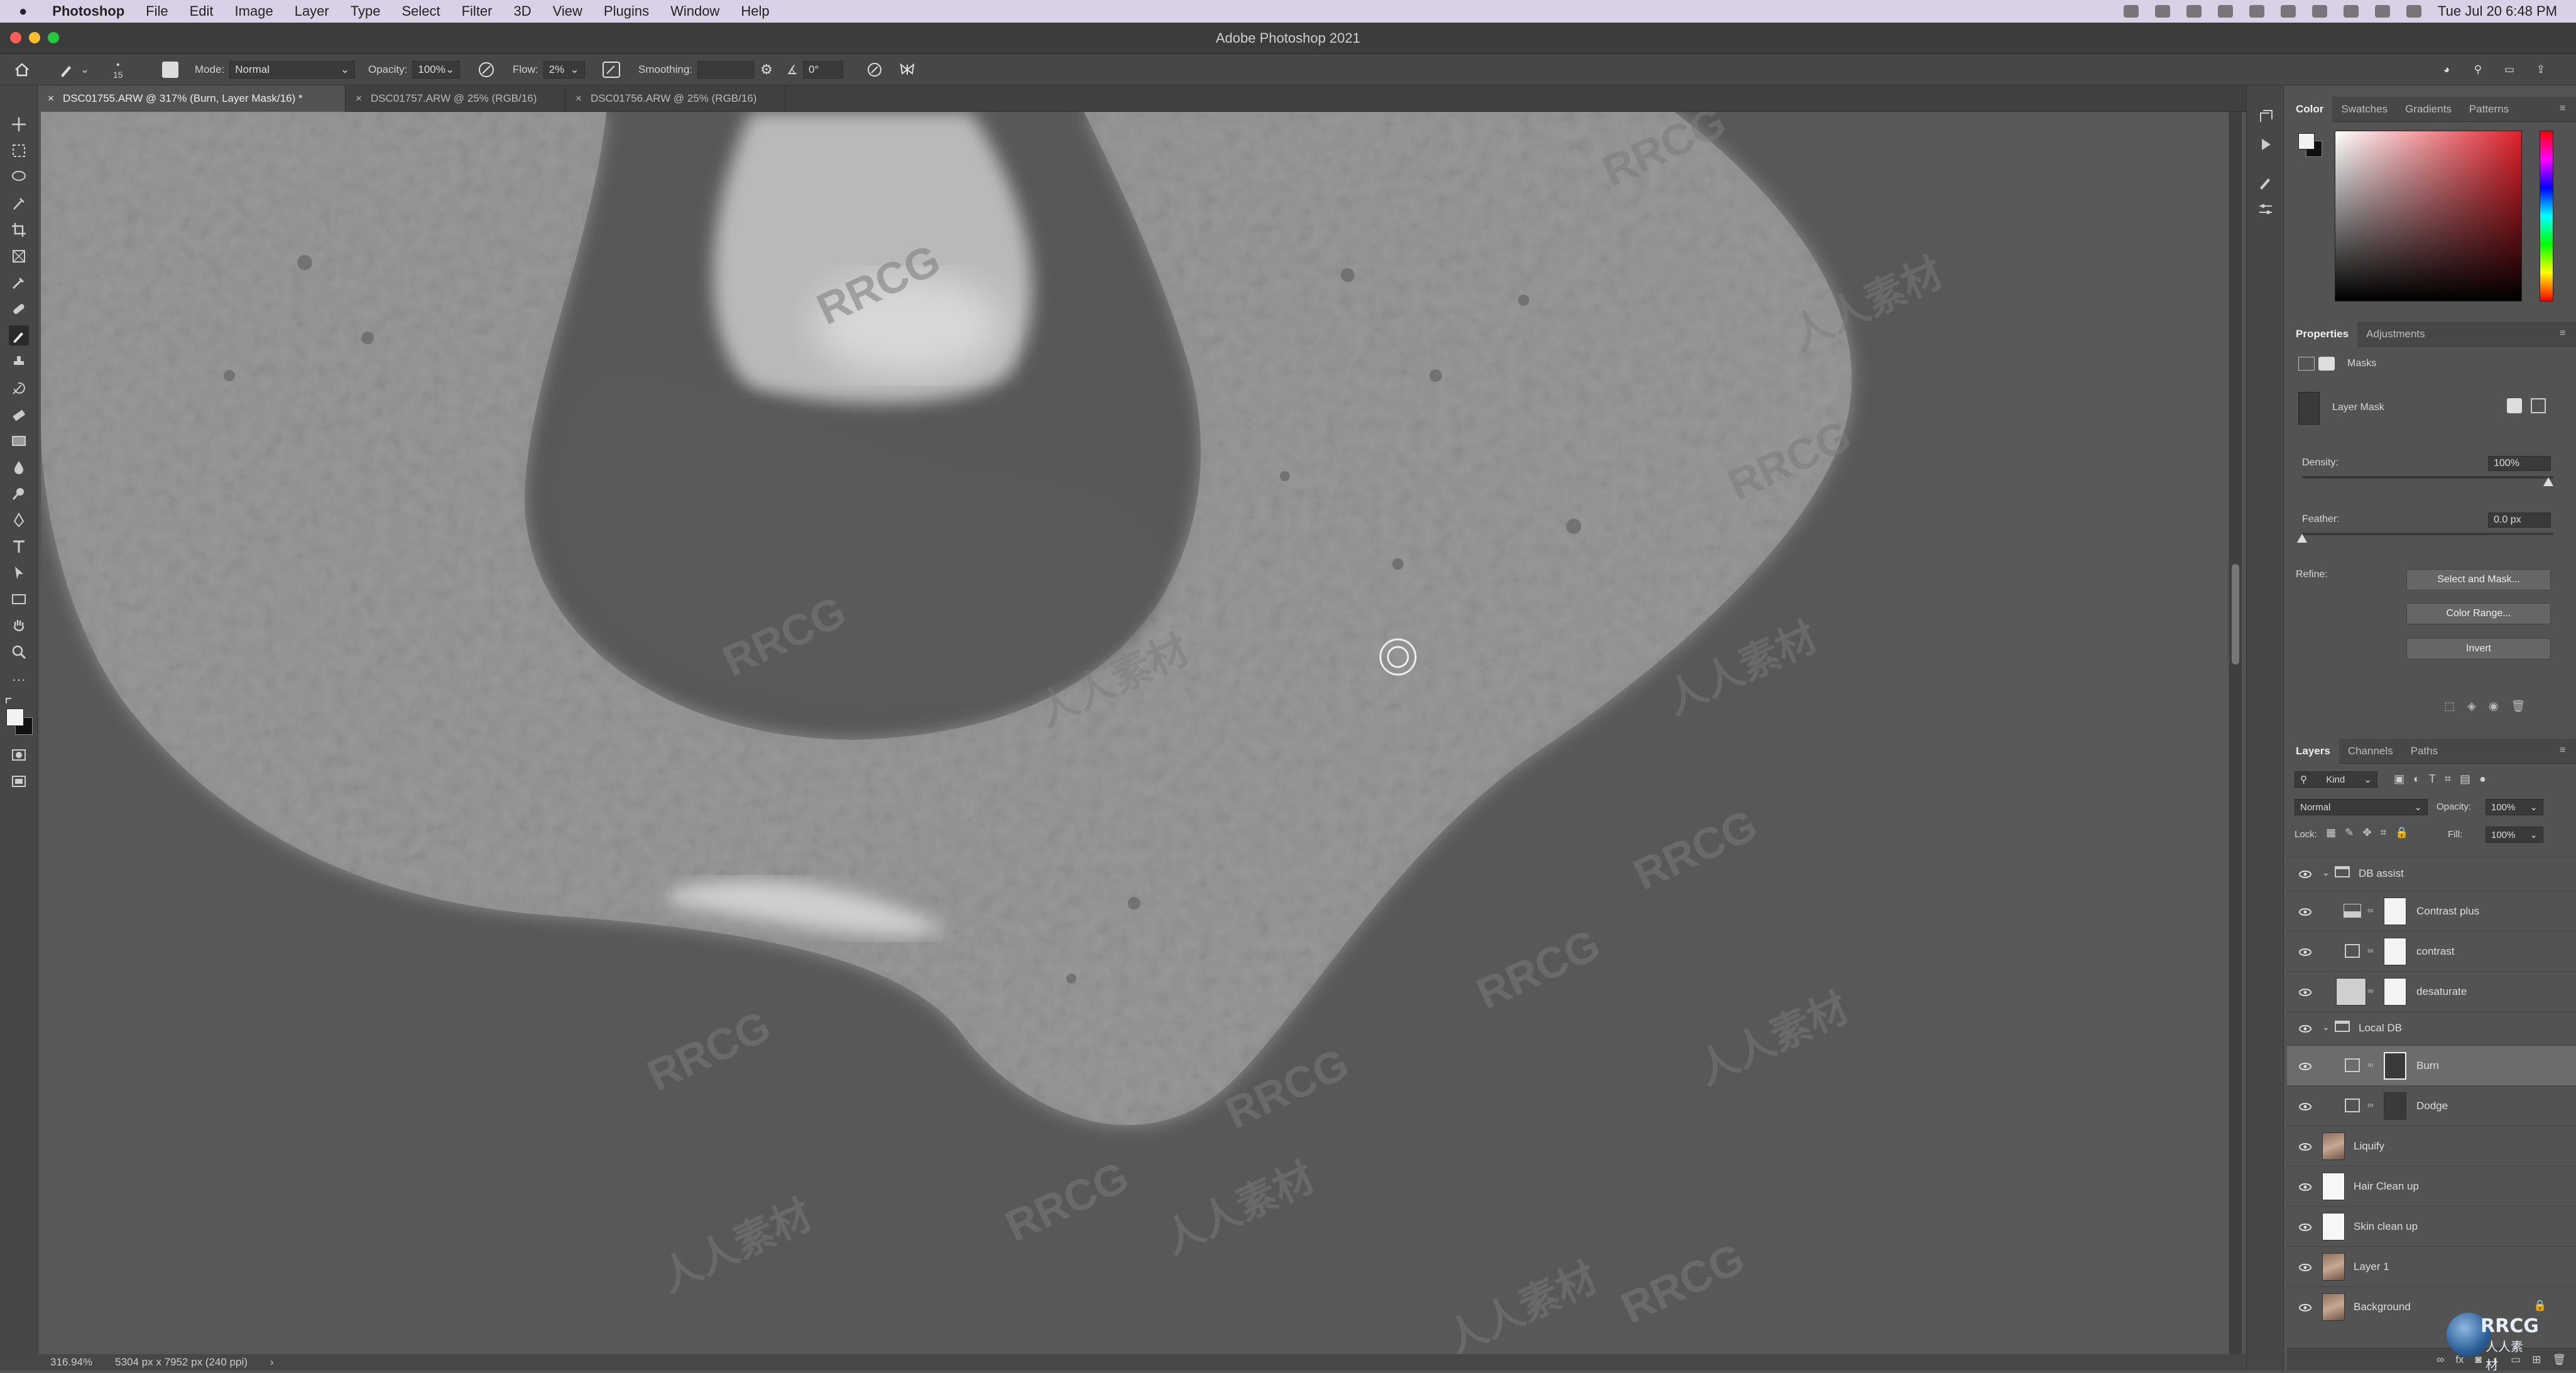 The height and width of the screenshot is (1373, 2576). What do you see at coordinates (2306, 141) in the screenshot?
I see `color-foreground-swatch` at bounding box center [2306, 141].